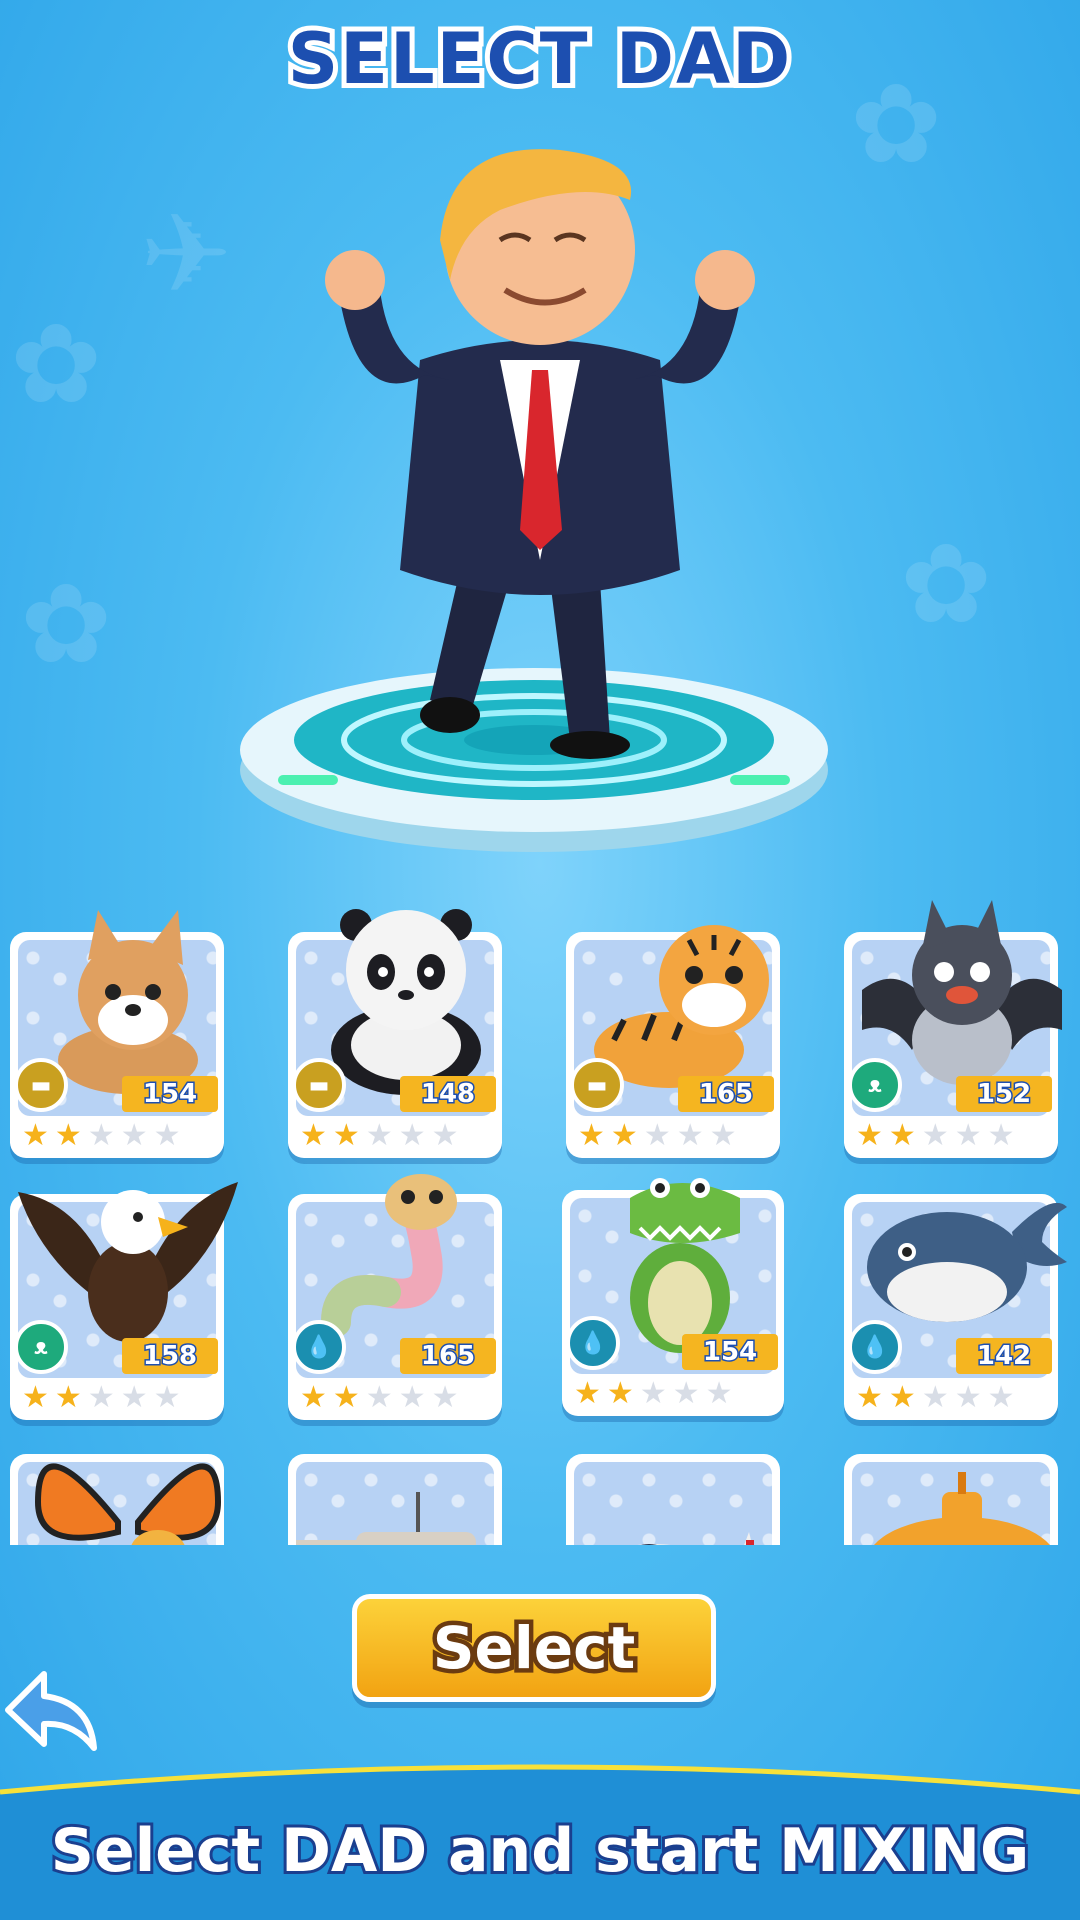  Describe the element at coordinates (673, 1041) in the screenshot. I see `dad-card-tiger: ▬ 165 ★ ★ ★ ★ ★` at that location.